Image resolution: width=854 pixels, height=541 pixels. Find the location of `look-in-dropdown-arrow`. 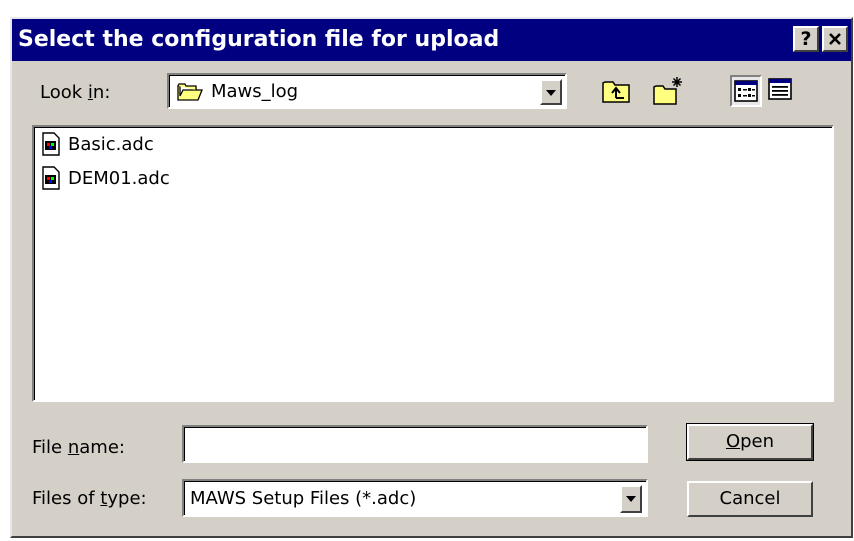

look-in-dropdown-arrow is located at coordinates (551, 92).